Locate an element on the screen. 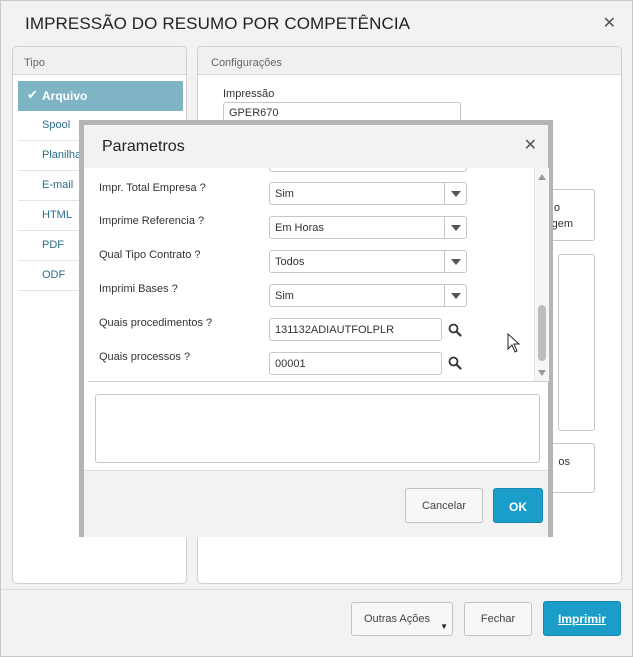 The image size is (633, 657). param-input-quais-processos: 00001 is located at coordinates (355, 363).